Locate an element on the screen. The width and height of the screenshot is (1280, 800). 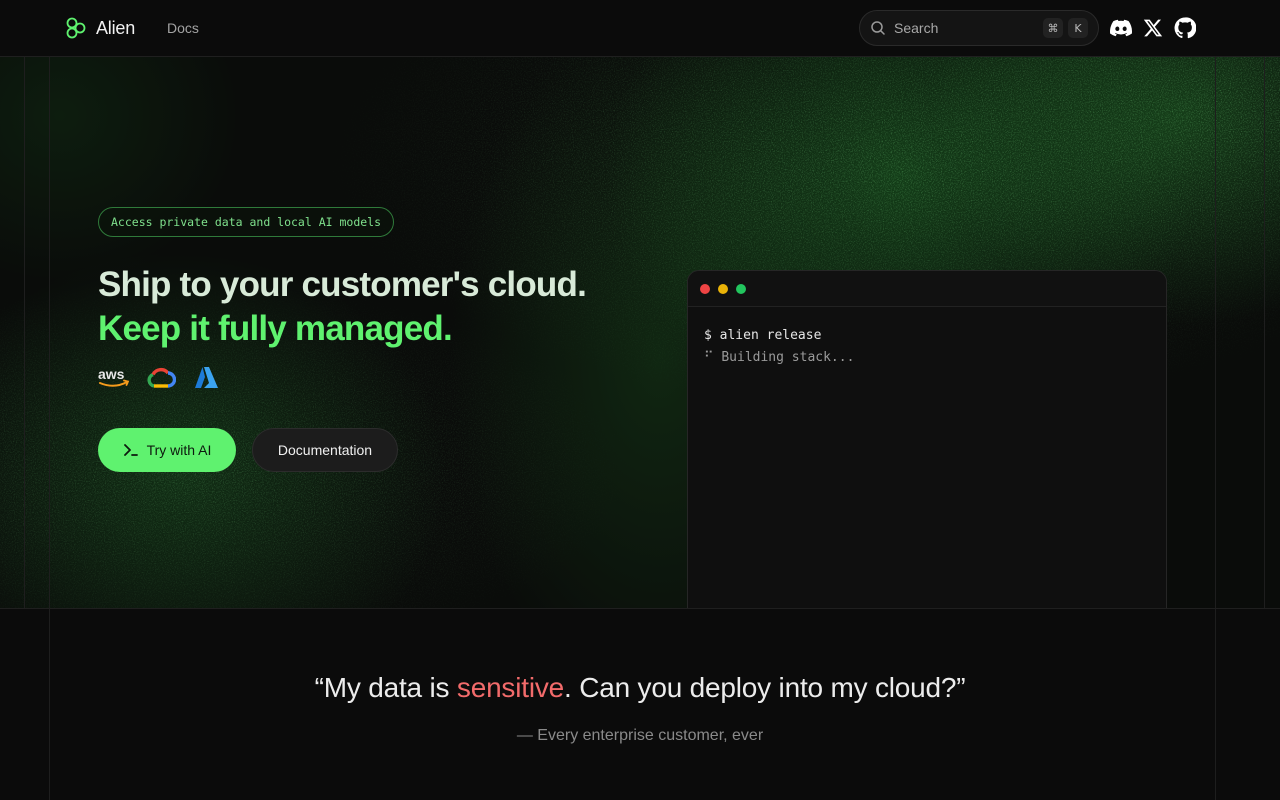
hero-badge: Access private data and local AI models is located at coordinates (246, 222).